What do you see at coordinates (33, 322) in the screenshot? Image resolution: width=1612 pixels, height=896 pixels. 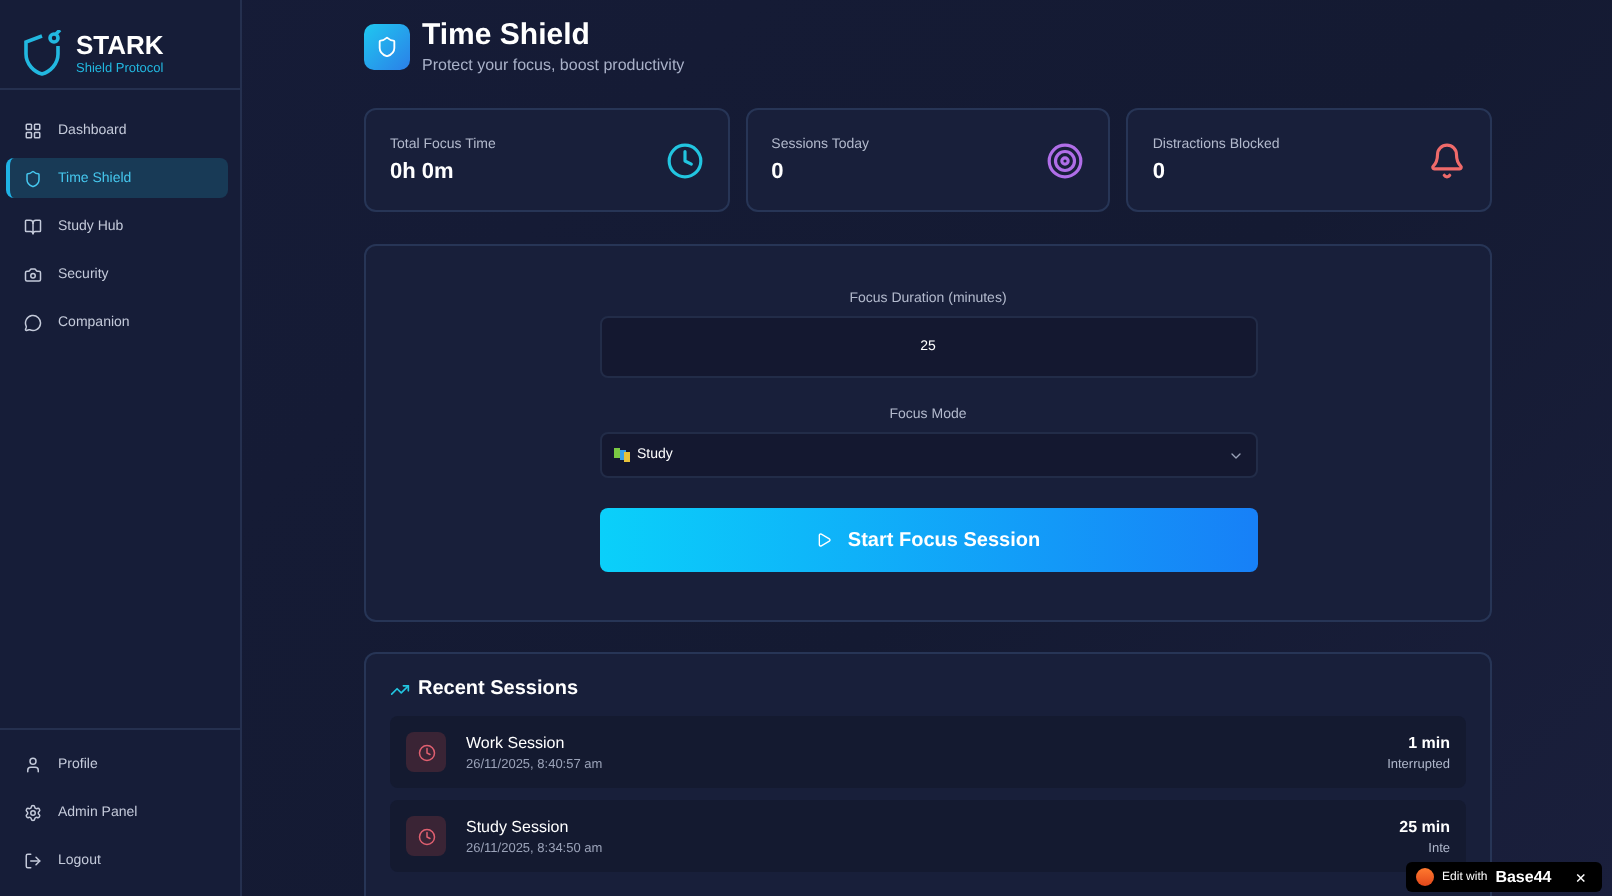 I see `chat-bubble-icon` at bounding box center [33, 322].